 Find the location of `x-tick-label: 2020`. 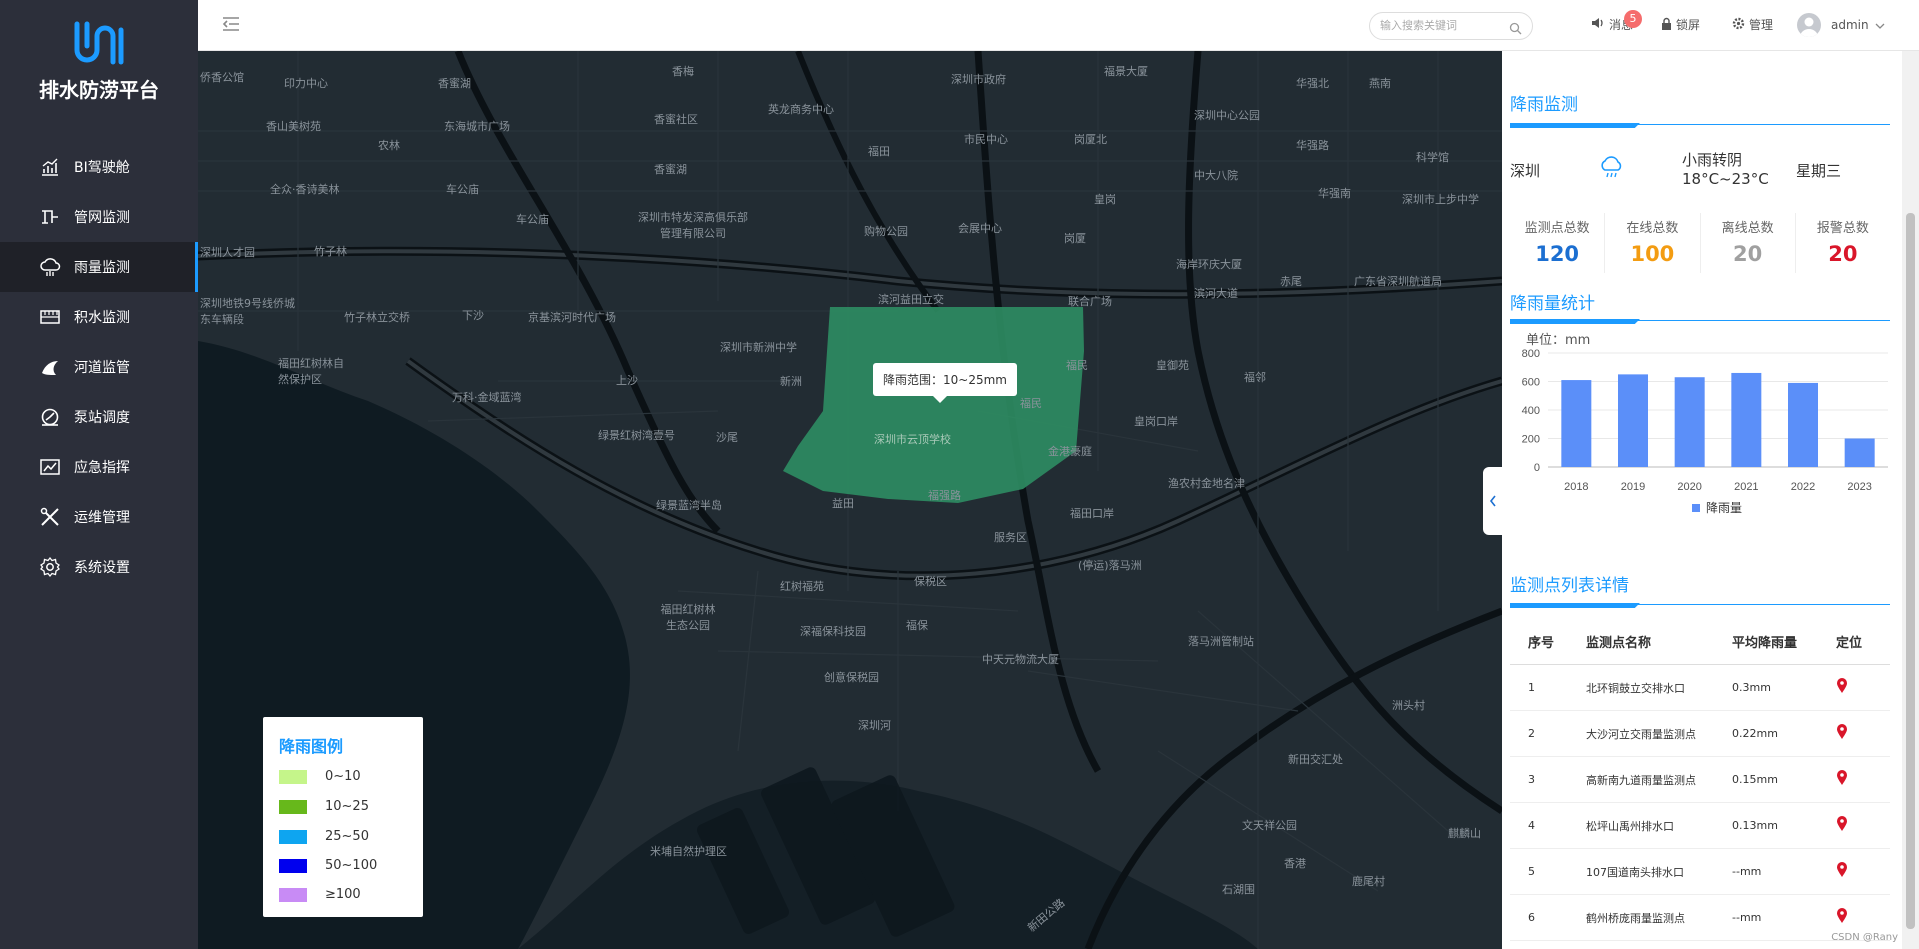

x-tick-label: 2020 is located at coordinates (1689, 487).